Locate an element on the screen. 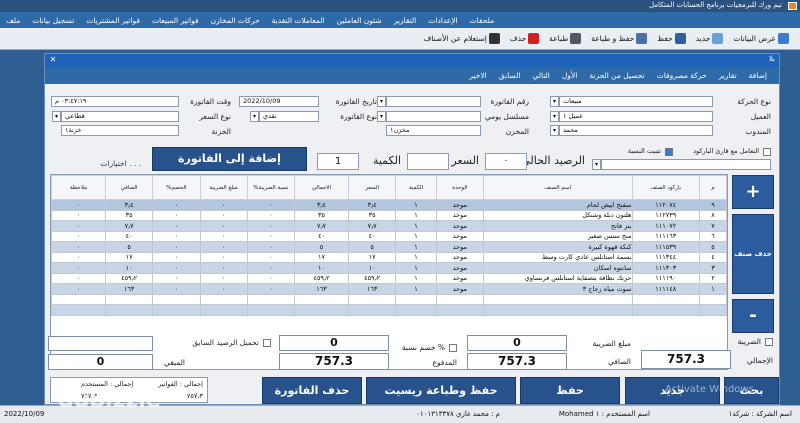 The height and width of the screenshot is (423, 800). table-cell: ١١١٣٤٤ is located at coordinates (665, 257).